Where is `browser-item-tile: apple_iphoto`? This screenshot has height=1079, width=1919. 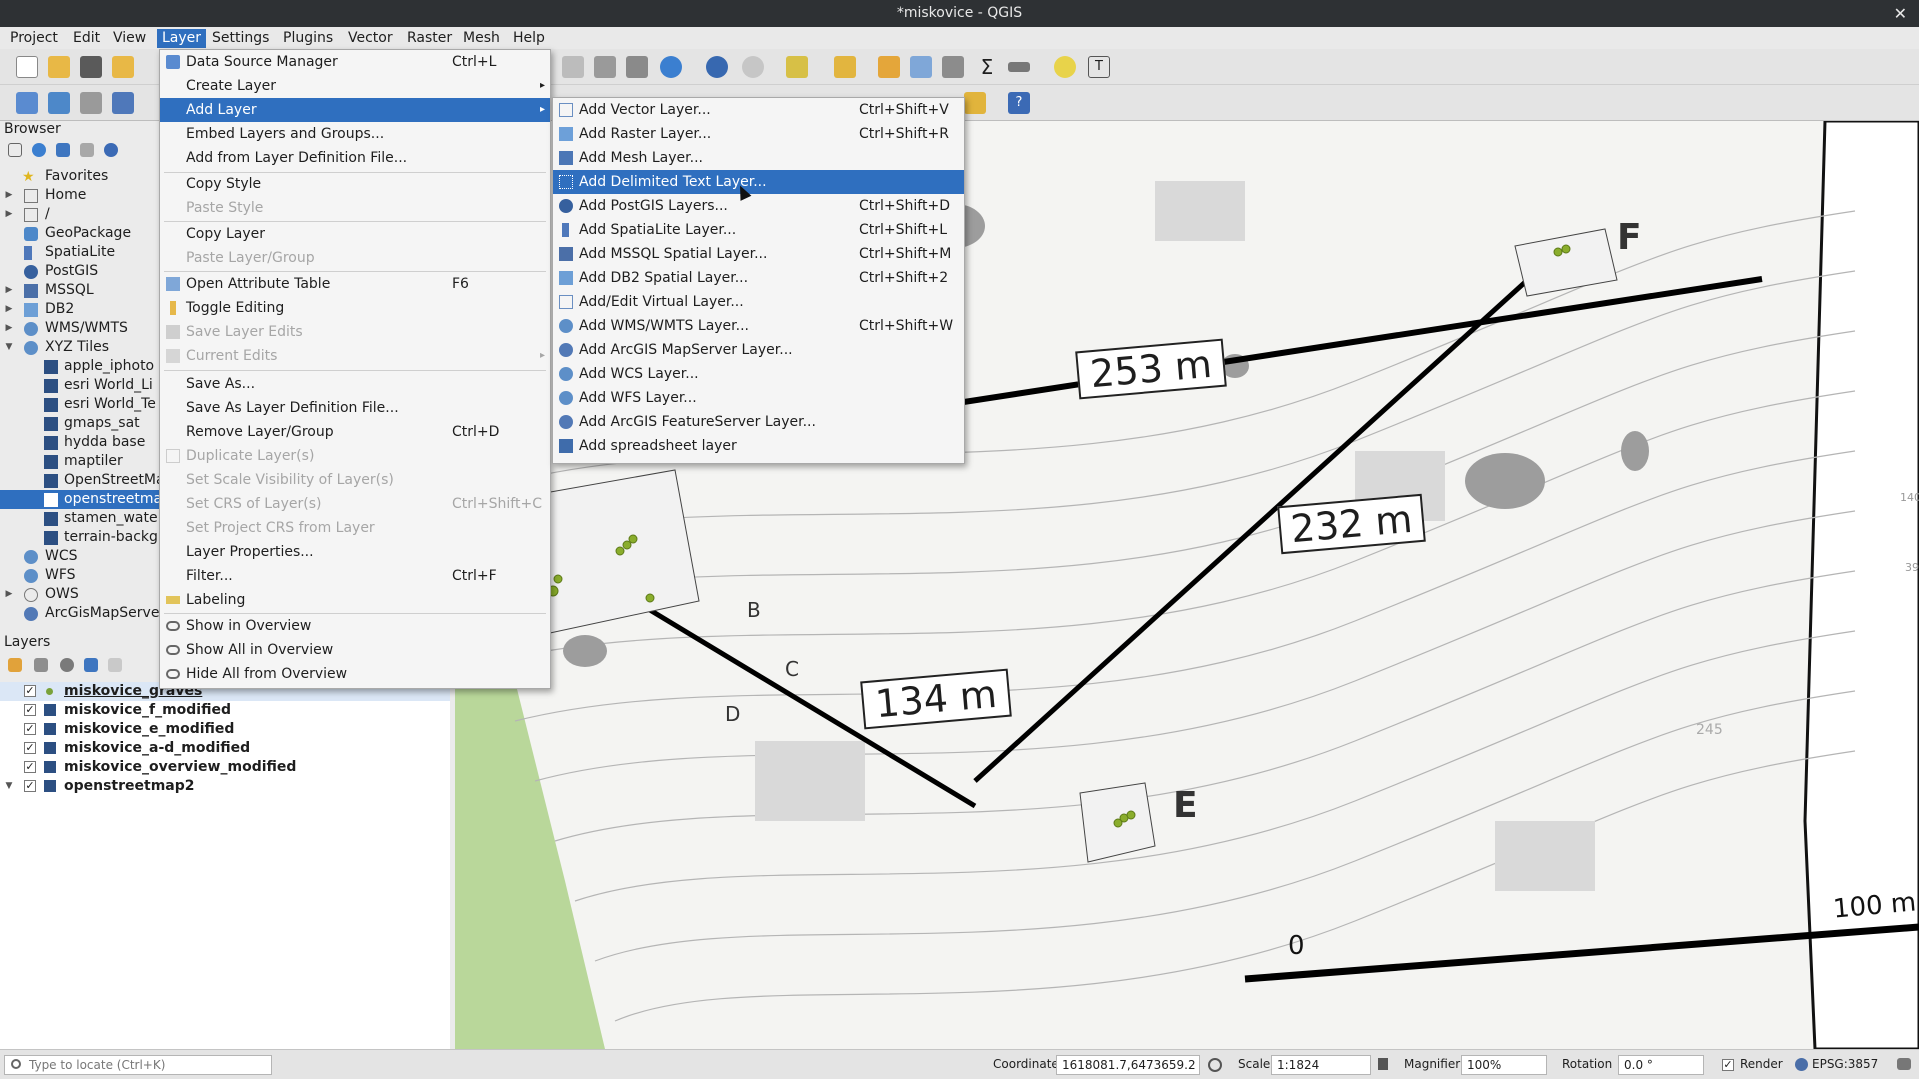
browser-item-tile: apple_iphoto is located at coordinates (80, 366).